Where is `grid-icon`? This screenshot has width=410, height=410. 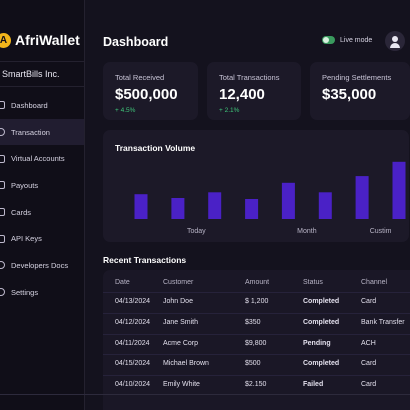 grid-icon is located at coordinates (2, 105).